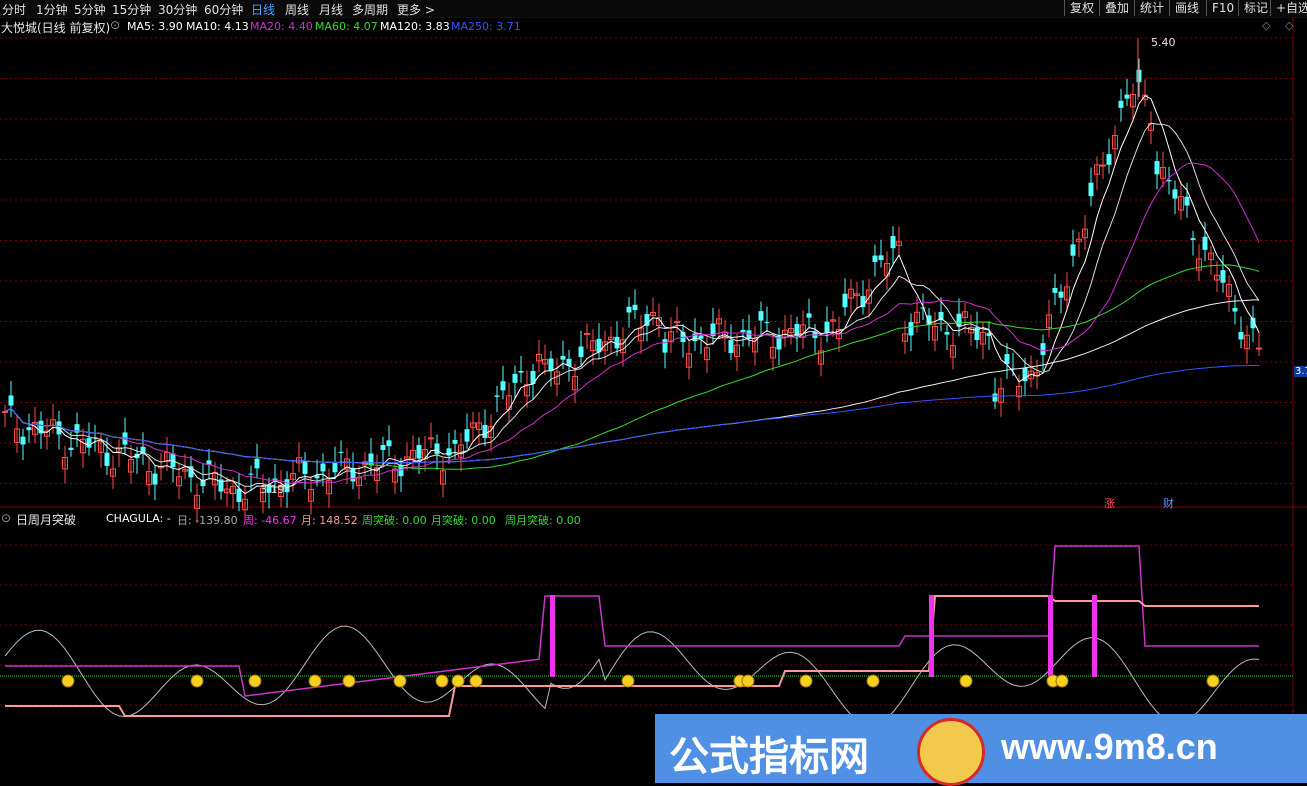 The image size is (1307, 786). I want to click on settings-icon: ◇, so click(1289, 25).